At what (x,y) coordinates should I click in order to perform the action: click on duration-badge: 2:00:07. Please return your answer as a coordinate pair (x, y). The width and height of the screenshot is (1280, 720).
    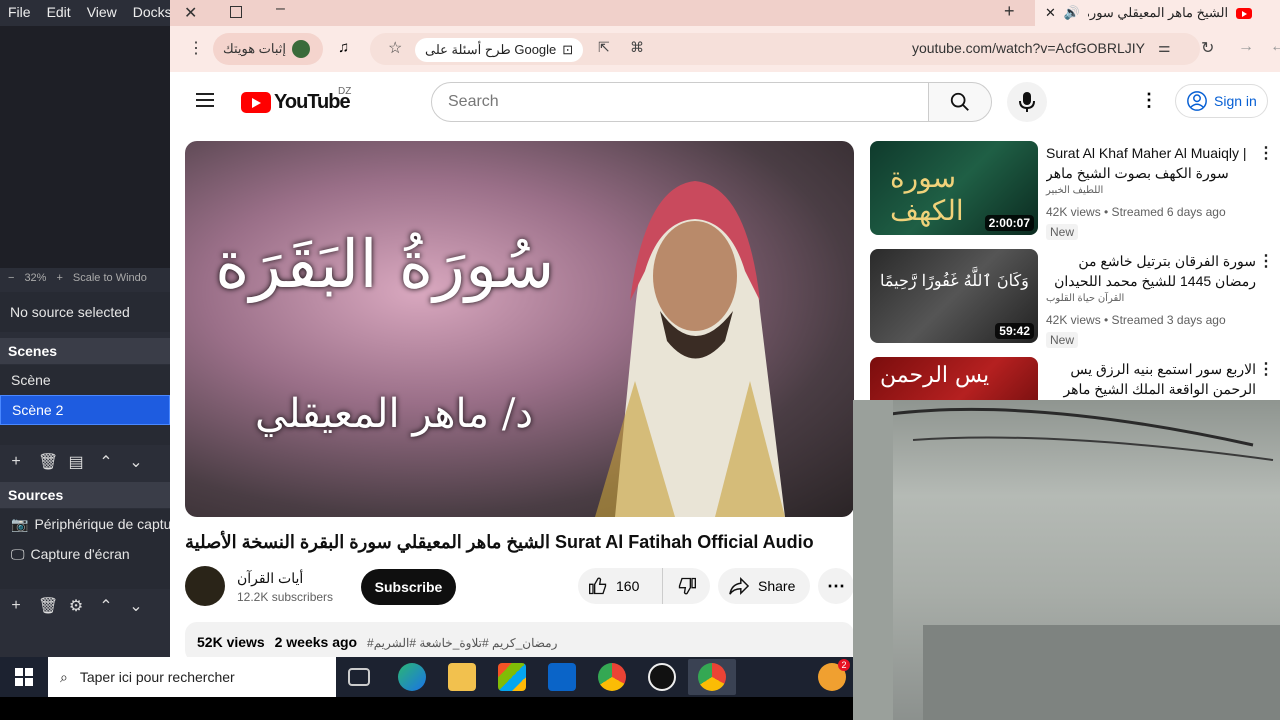
    Looking at the image, I should click on (1009, 223).